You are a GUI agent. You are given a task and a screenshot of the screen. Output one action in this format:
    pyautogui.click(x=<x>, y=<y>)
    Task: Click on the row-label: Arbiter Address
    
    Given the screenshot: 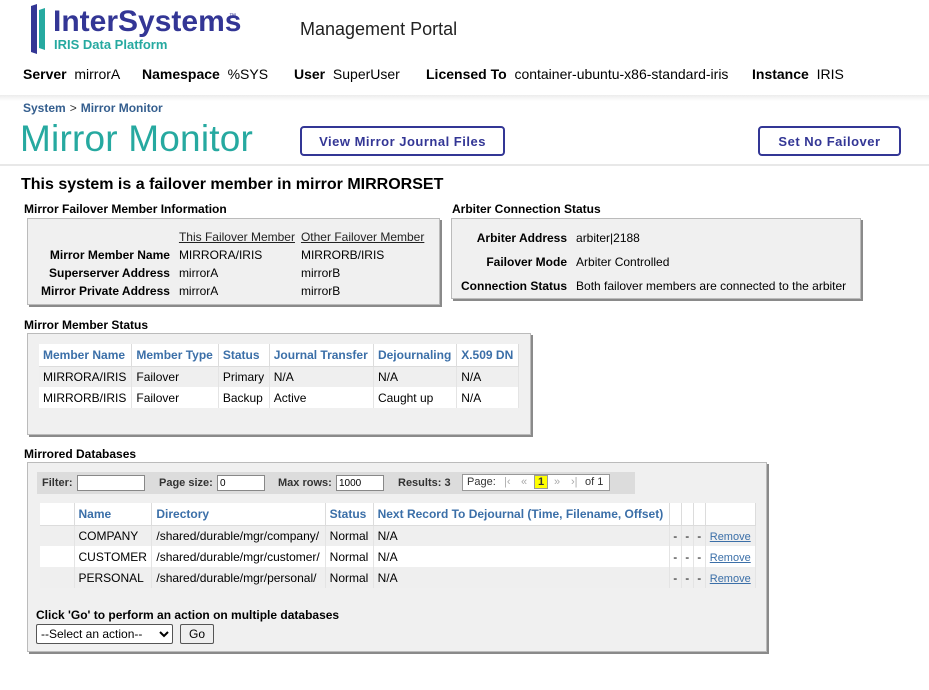 What is the action you would take?
    pyautogui.click(x=522, y=238)
    